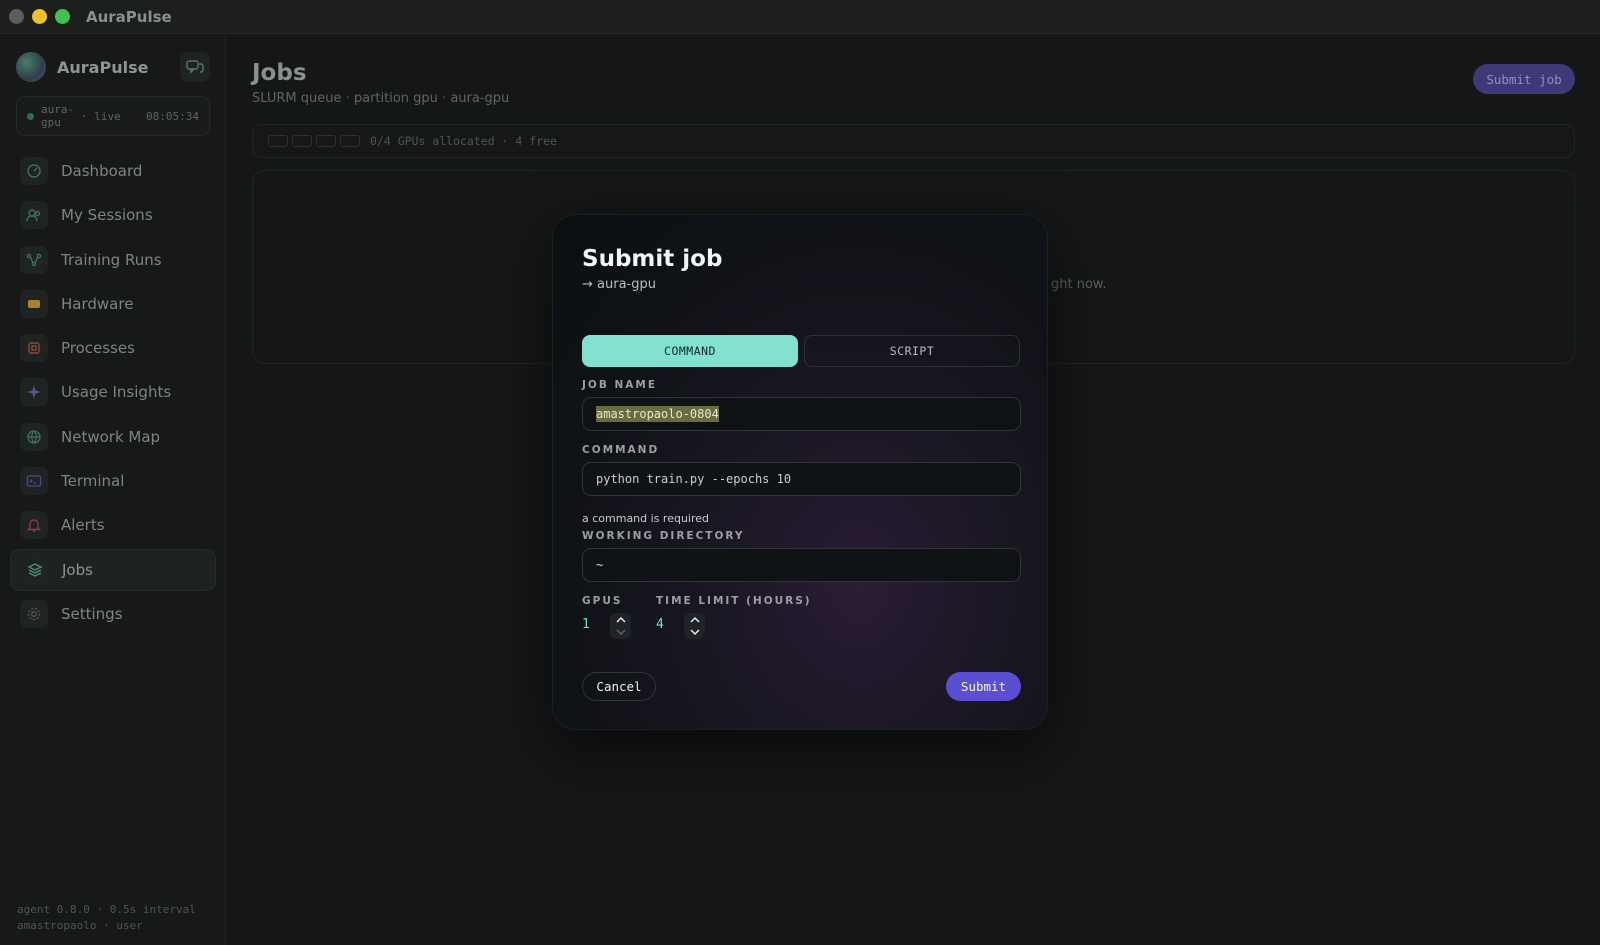  I want to click on host-name: aura-gpu, so click(58, 116).